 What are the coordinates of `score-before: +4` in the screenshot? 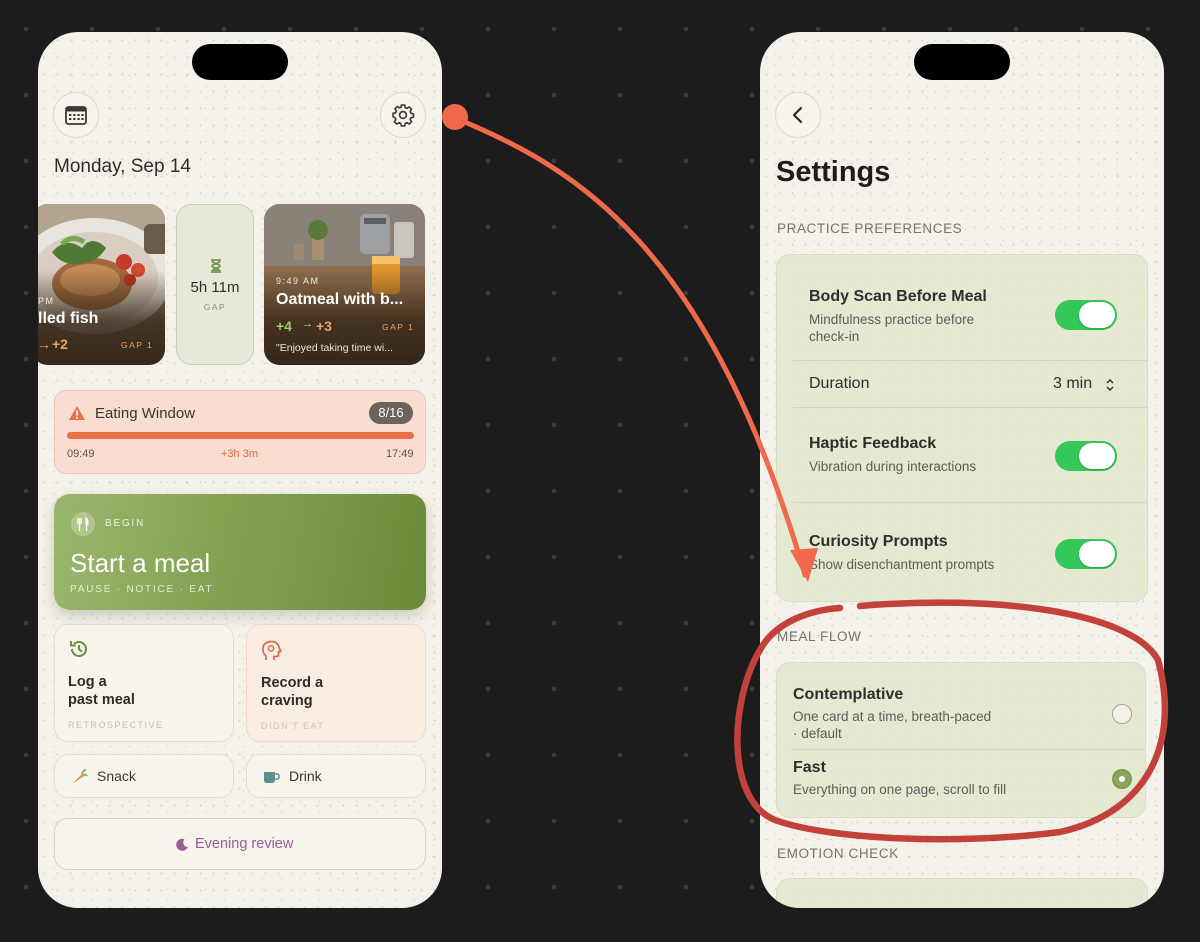 It's located at (284, 326).